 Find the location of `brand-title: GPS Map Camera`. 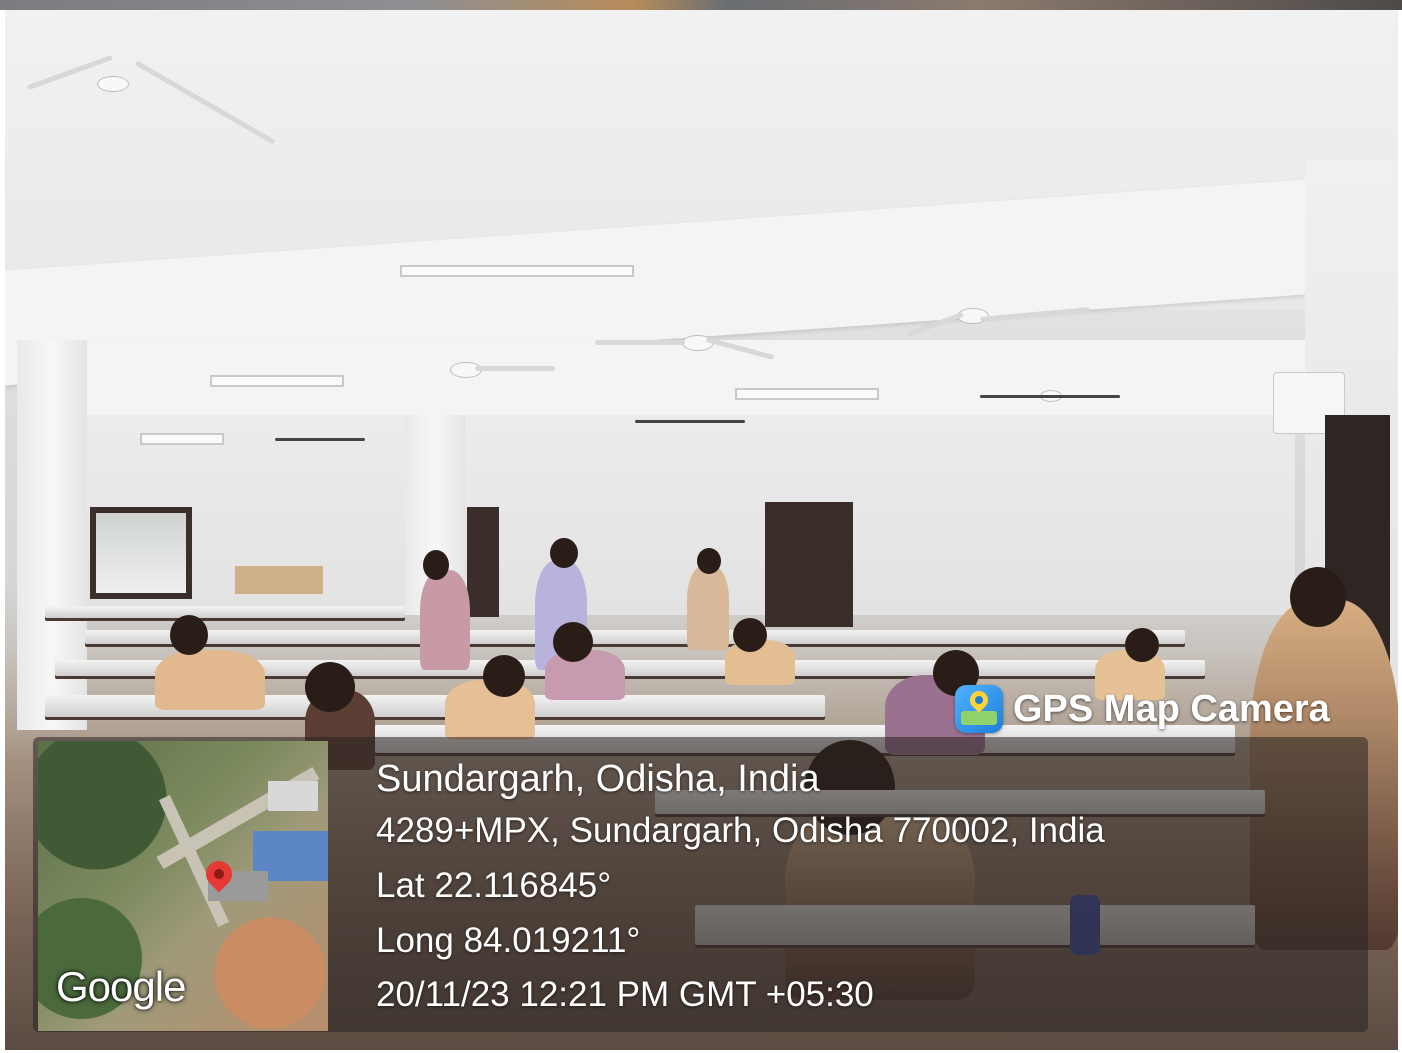

brand-title: GPS Map Camera is located at coordinates (1171, 708).